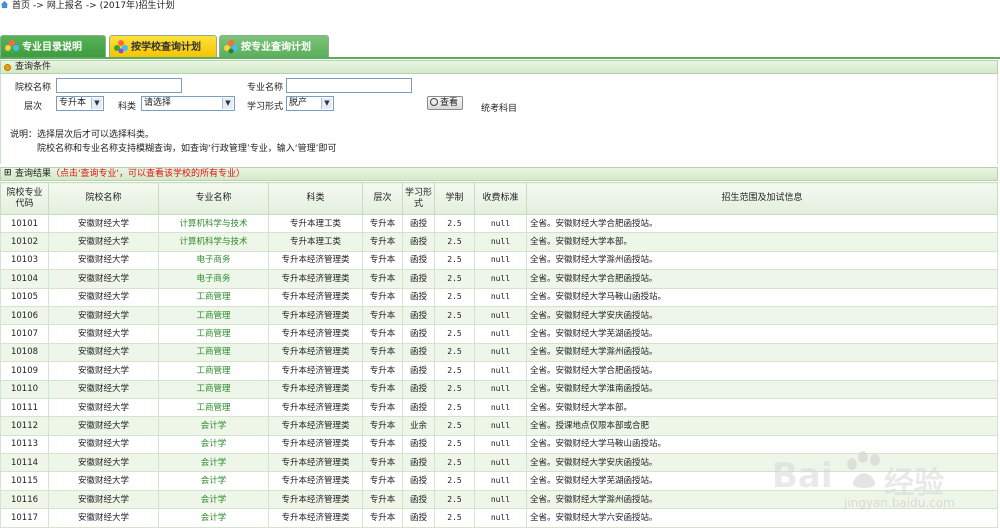 The height and width of the screenshot is (528, 1000). I want to click on col-duration: 学制, so click(454, 198).